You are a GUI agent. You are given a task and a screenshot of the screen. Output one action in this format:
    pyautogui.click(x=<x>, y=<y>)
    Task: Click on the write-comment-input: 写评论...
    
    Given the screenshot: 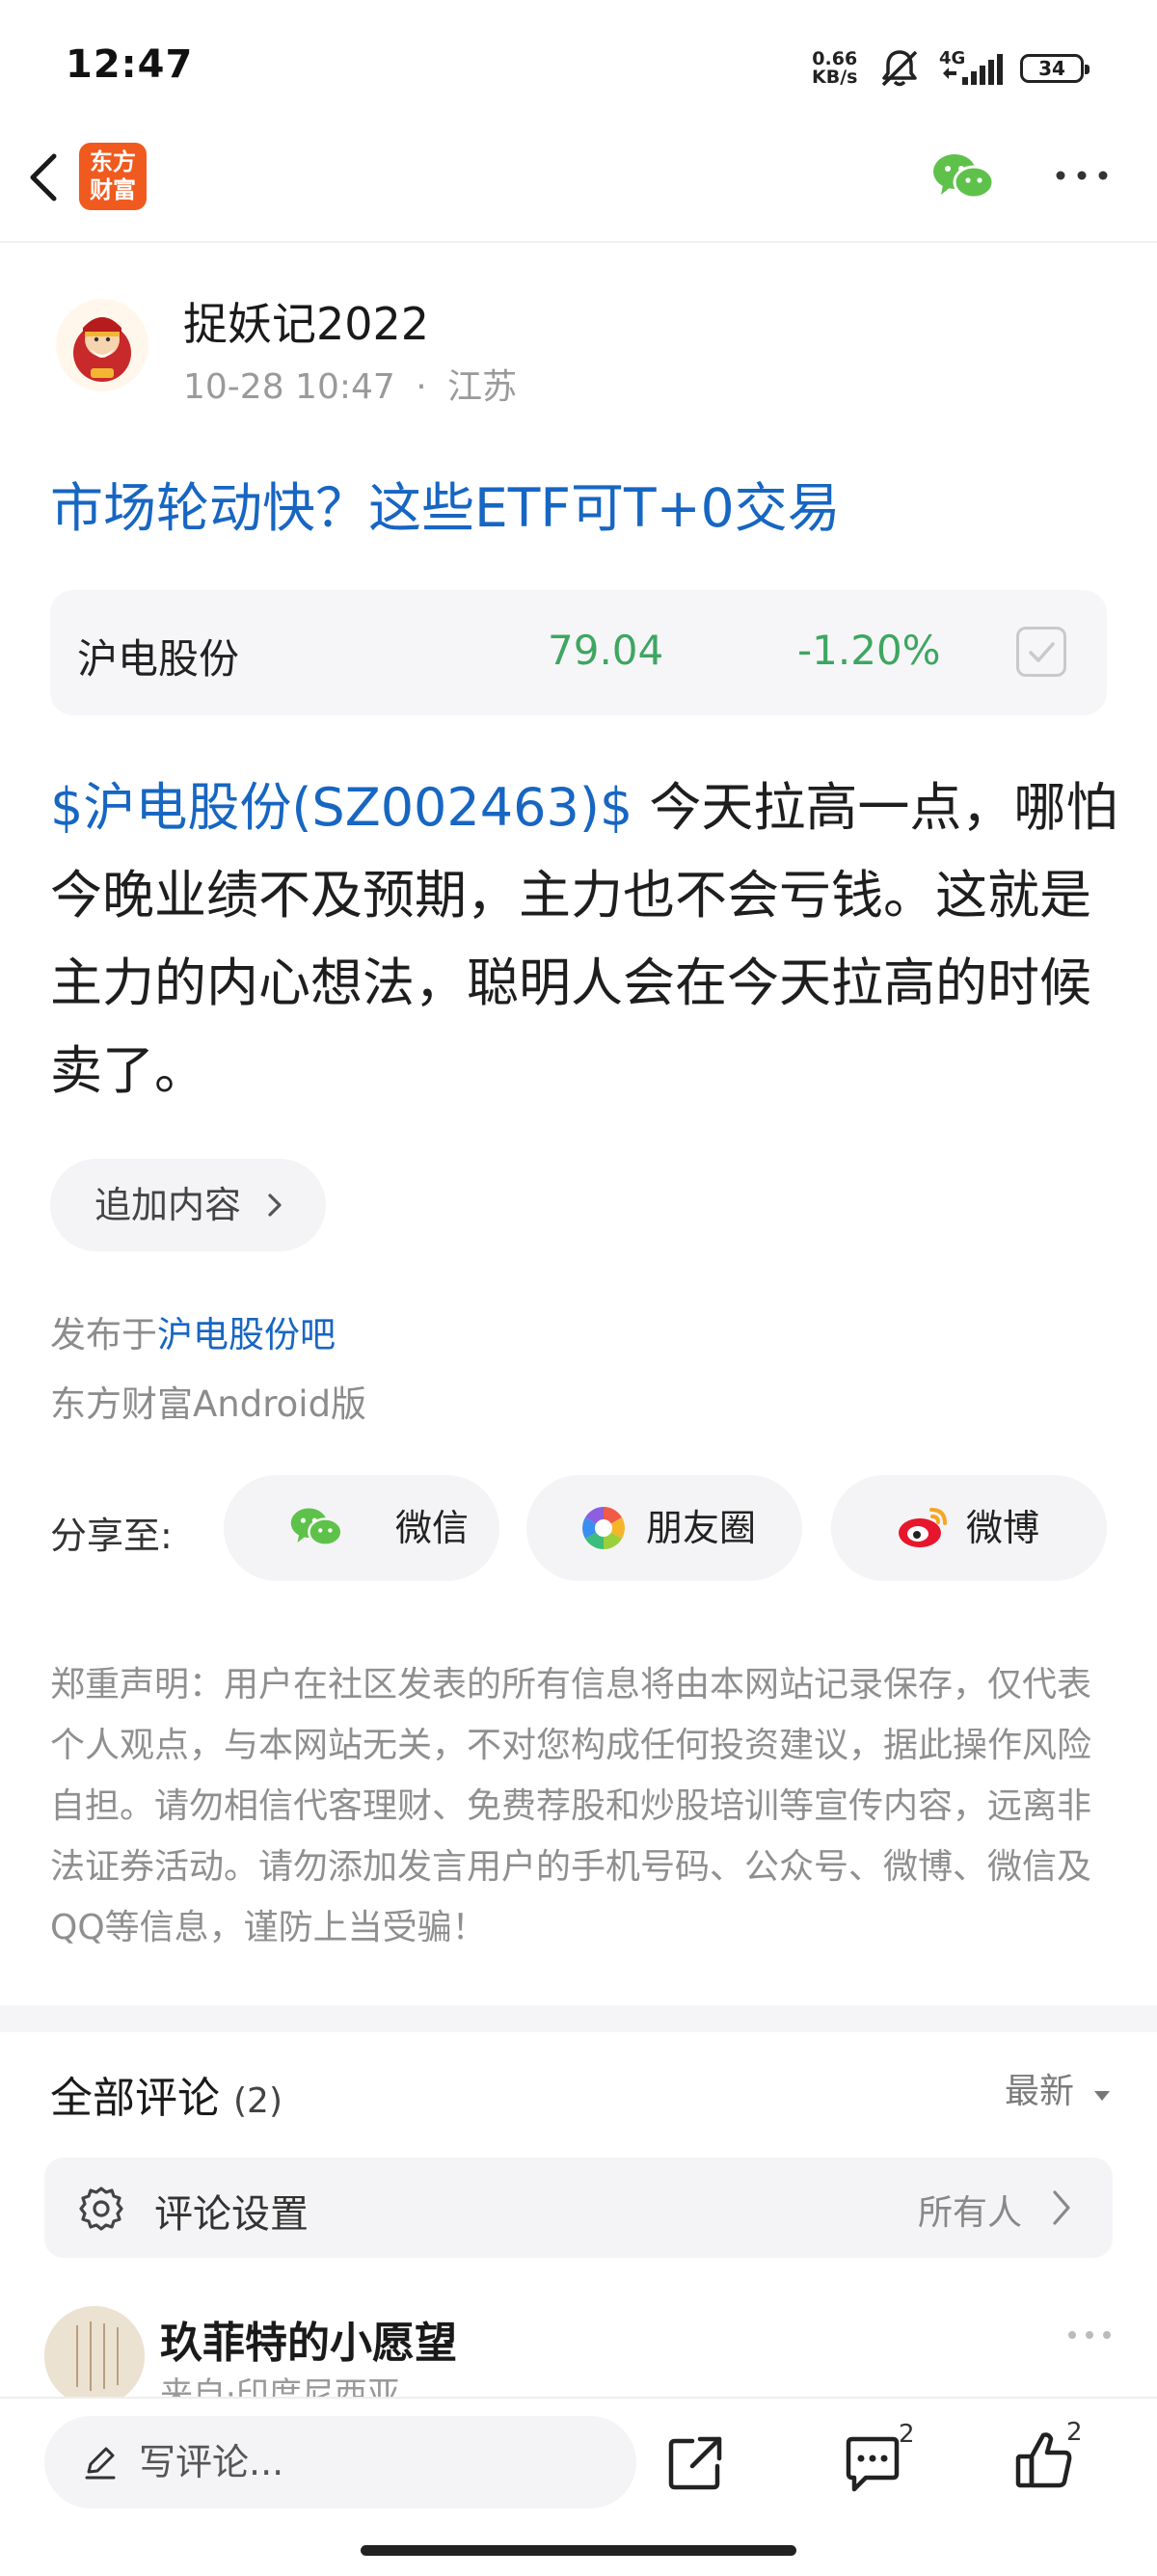 What is the action you would take?
    pyautogui.click(x=340, y=2463)
    